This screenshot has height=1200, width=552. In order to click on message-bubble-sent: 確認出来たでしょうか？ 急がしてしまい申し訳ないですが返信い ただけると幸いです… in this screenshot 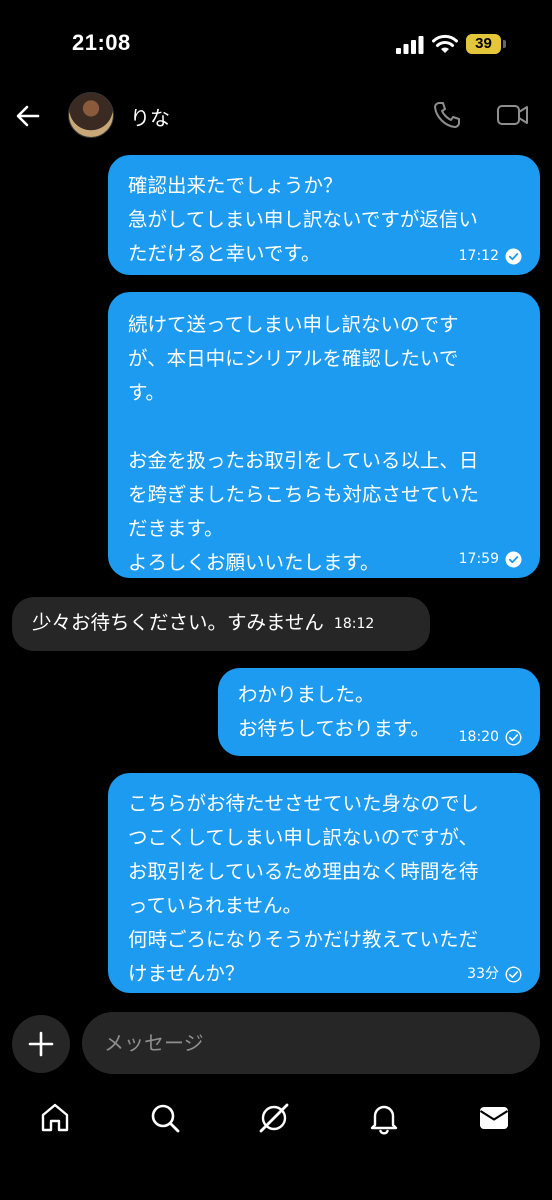, I will do `click(324, 215)`.